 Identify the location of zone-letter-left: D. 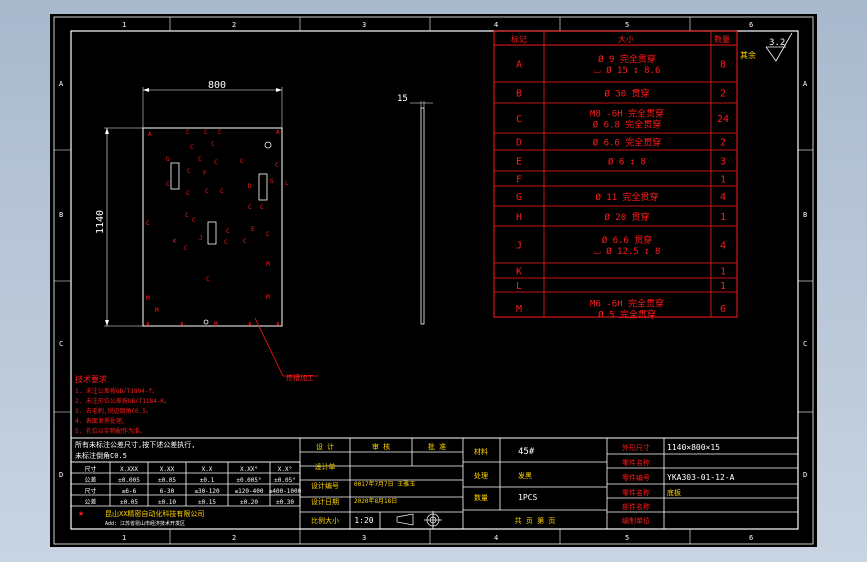
(61, 475).